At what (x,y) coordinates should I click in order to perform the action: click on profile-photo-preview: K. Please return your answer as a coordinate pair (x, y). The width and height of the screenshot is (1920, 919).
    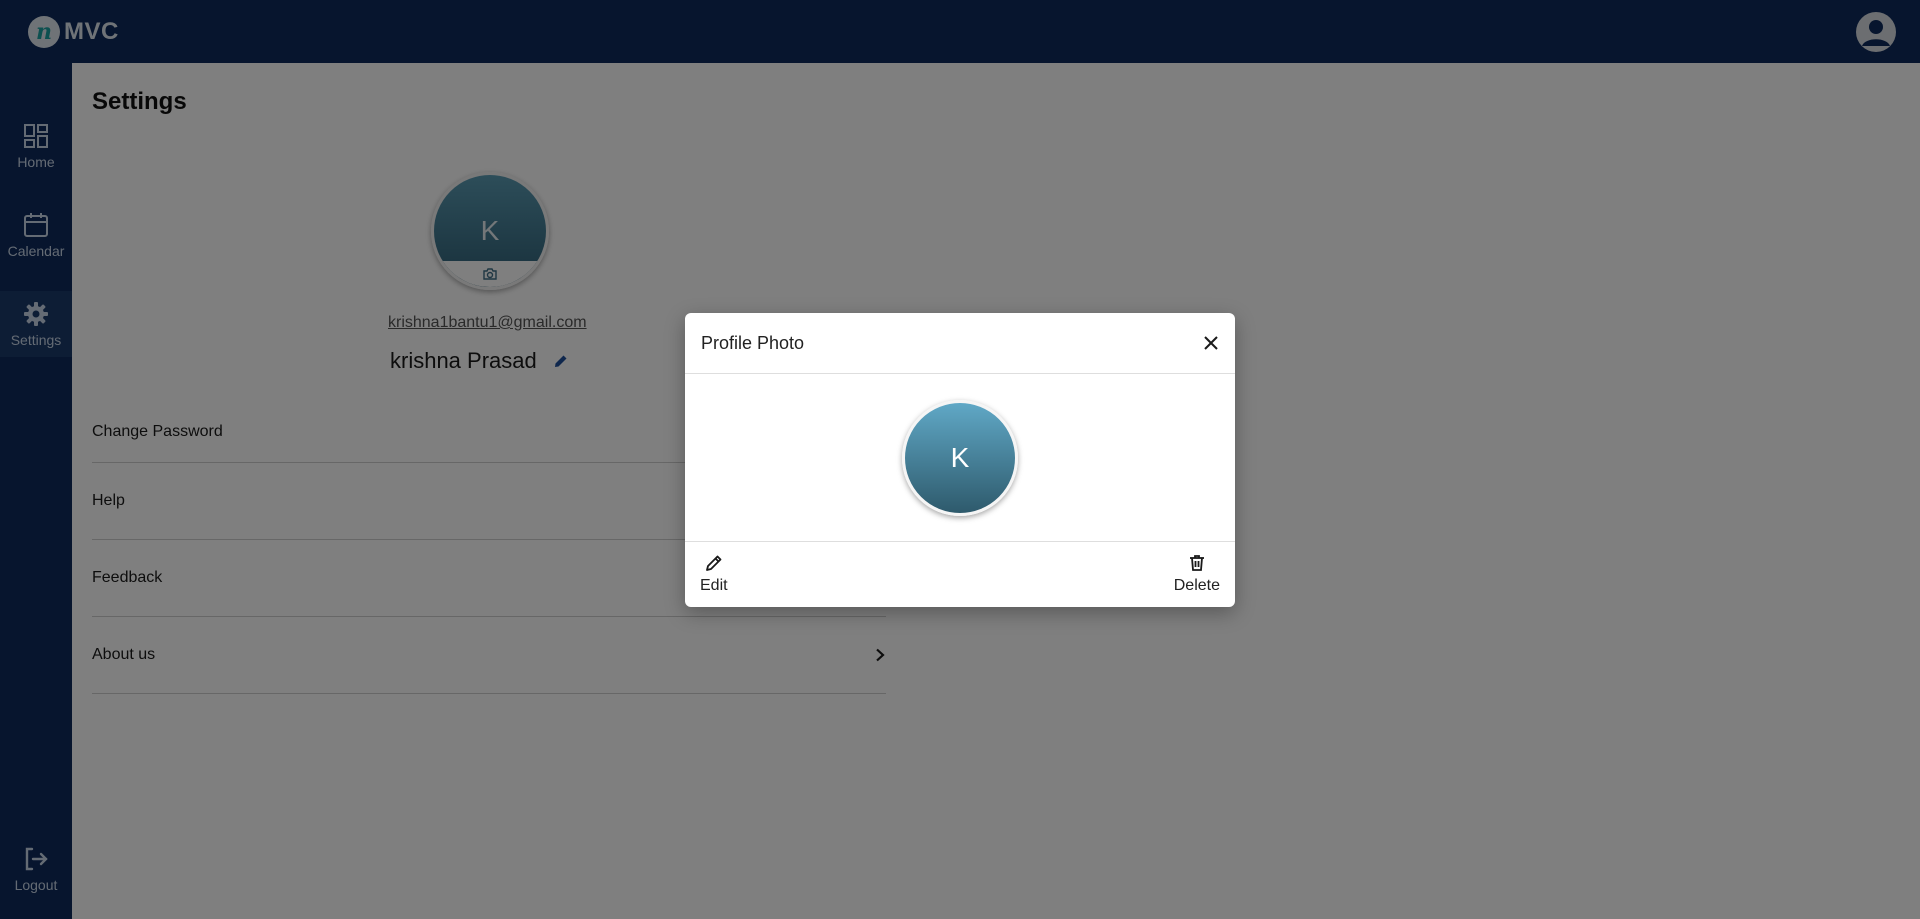
    Looking at the image, I should click on (960, 457).